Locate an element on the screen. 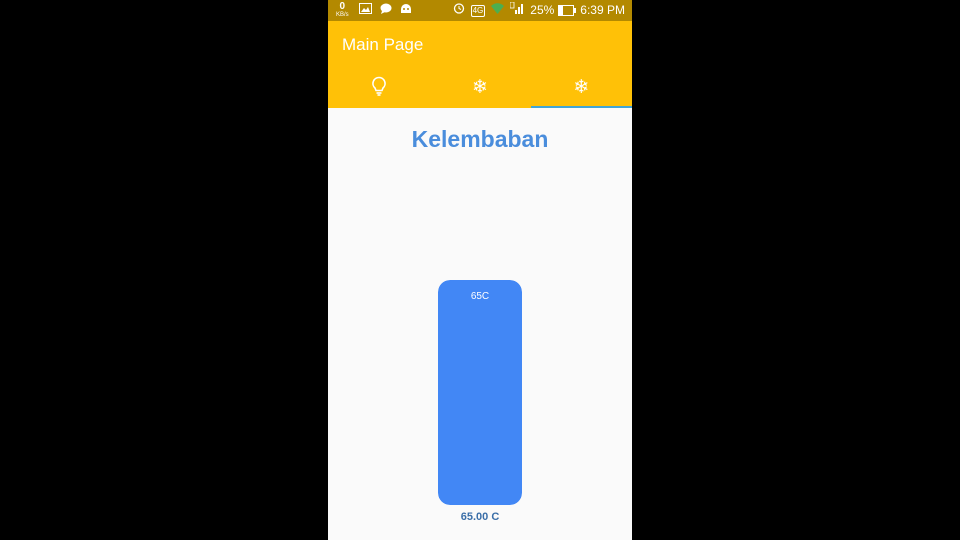  alarm-icon is located at coordinates (459, 10).